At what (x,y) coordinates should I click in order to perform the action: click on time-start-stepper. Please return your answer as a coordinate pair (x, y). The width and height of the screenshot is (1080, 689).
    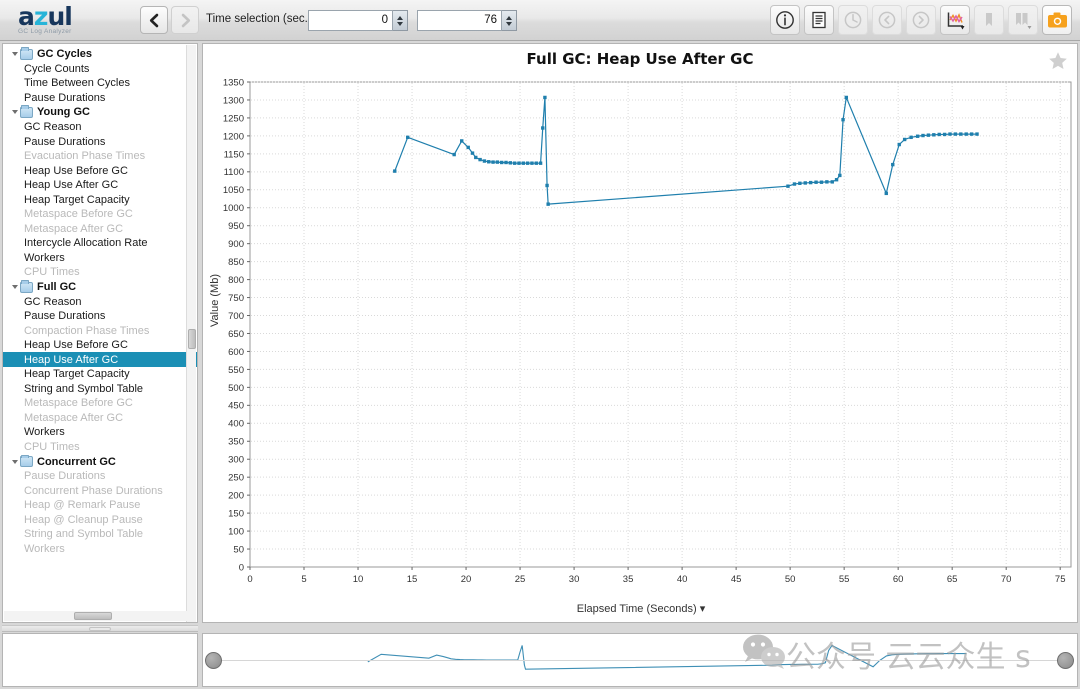
    Looking at the image, I should click on (400, 20).